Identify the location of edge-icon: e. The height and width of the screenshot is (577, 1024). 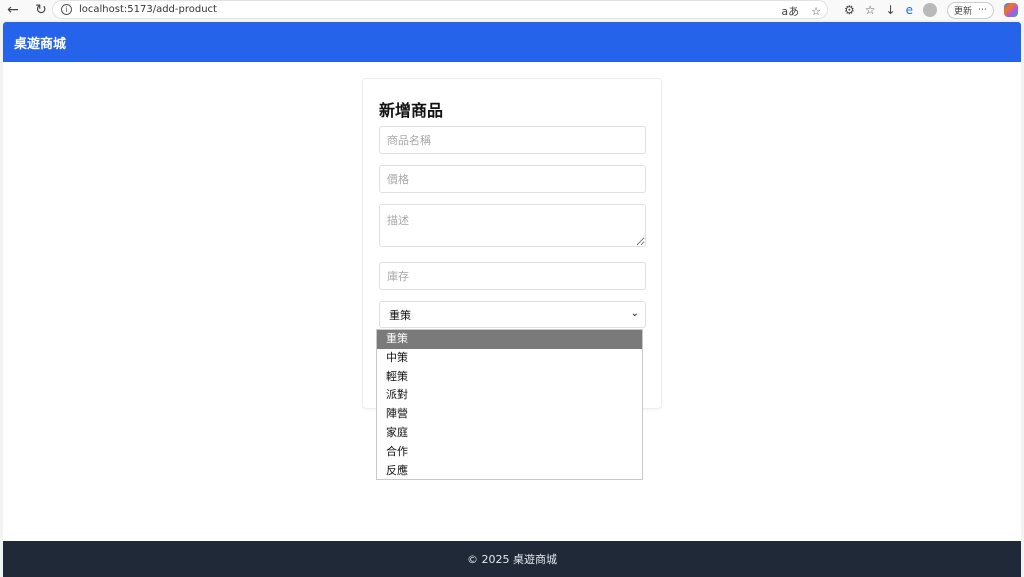
(909, 10).